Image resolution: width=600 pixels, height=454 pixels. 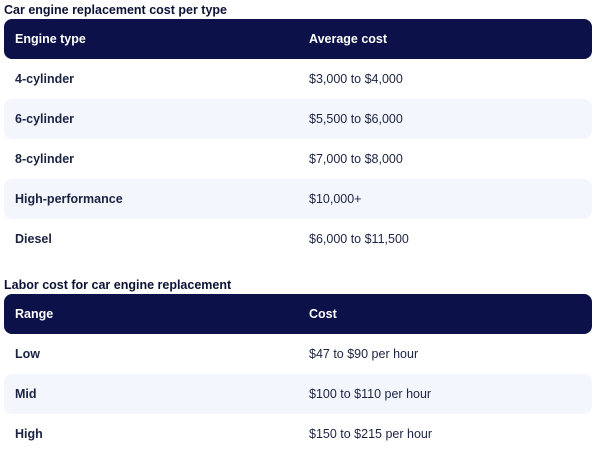 I want to click on table-row: 8-cylinder $7,000 to $8,000, so click(x=298, y=159).